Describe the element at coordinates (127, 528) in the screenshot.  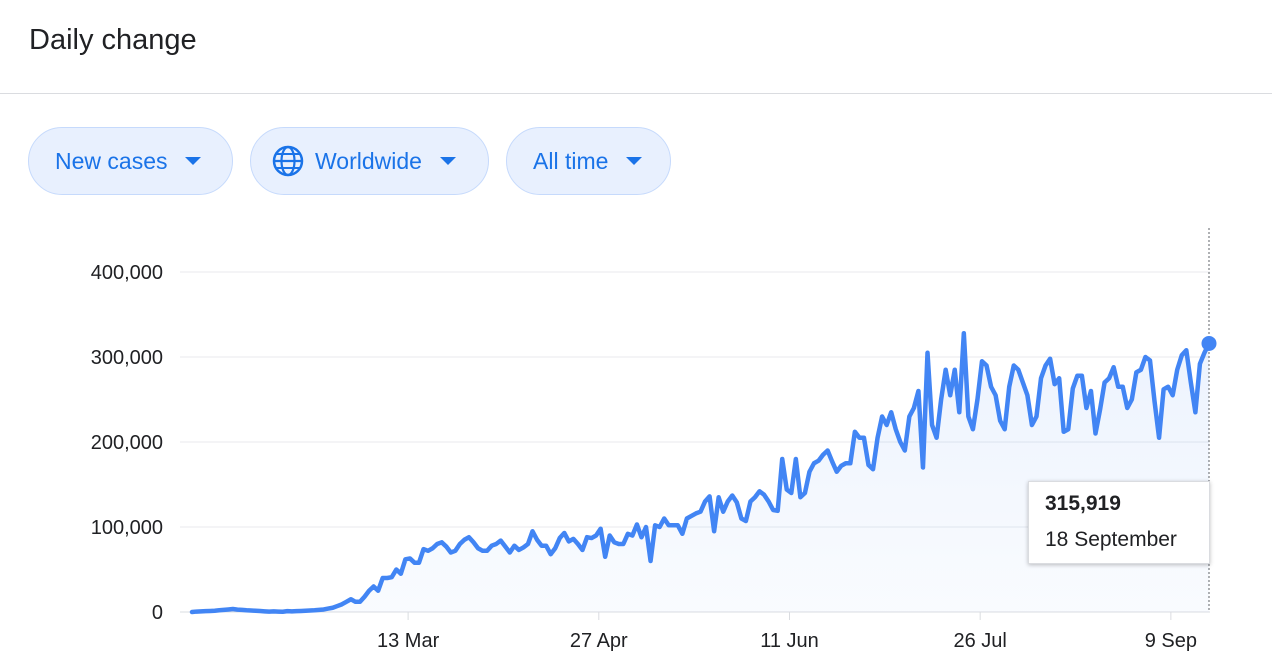
I see `y-tick-label: 100,000` at that location.